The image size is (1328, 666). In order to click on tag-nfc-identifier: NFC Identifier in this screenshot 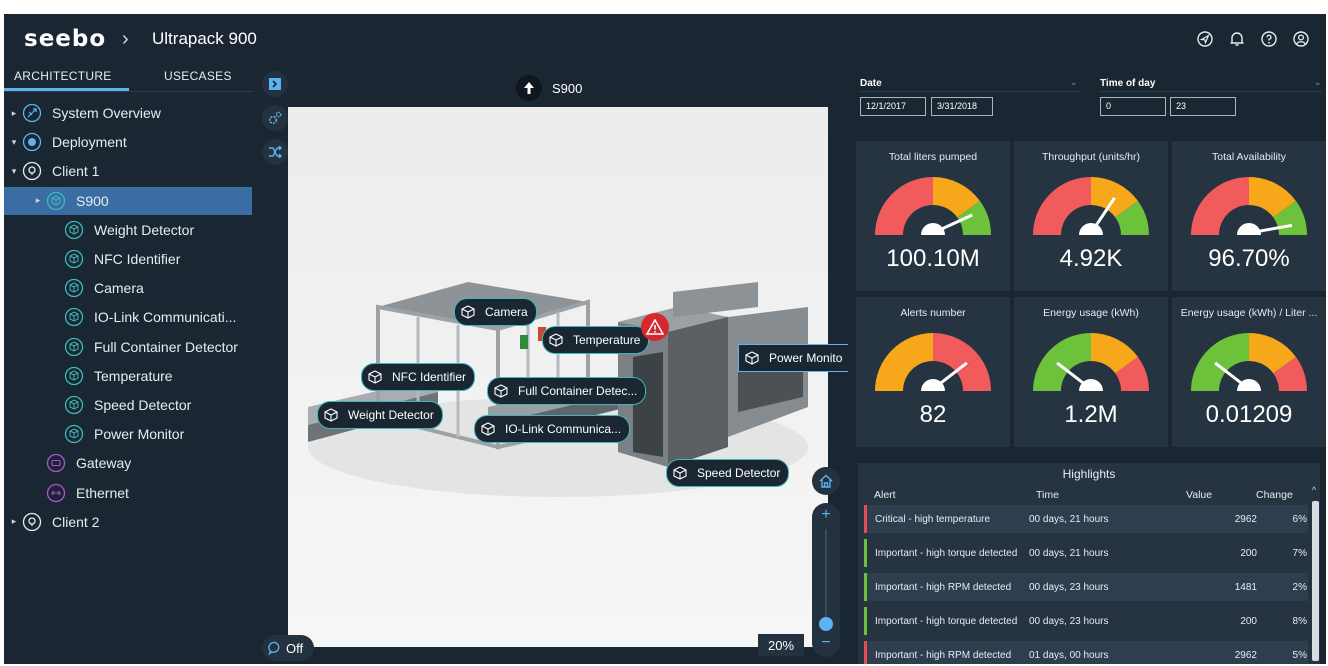, I will do `click(418, 377)`.